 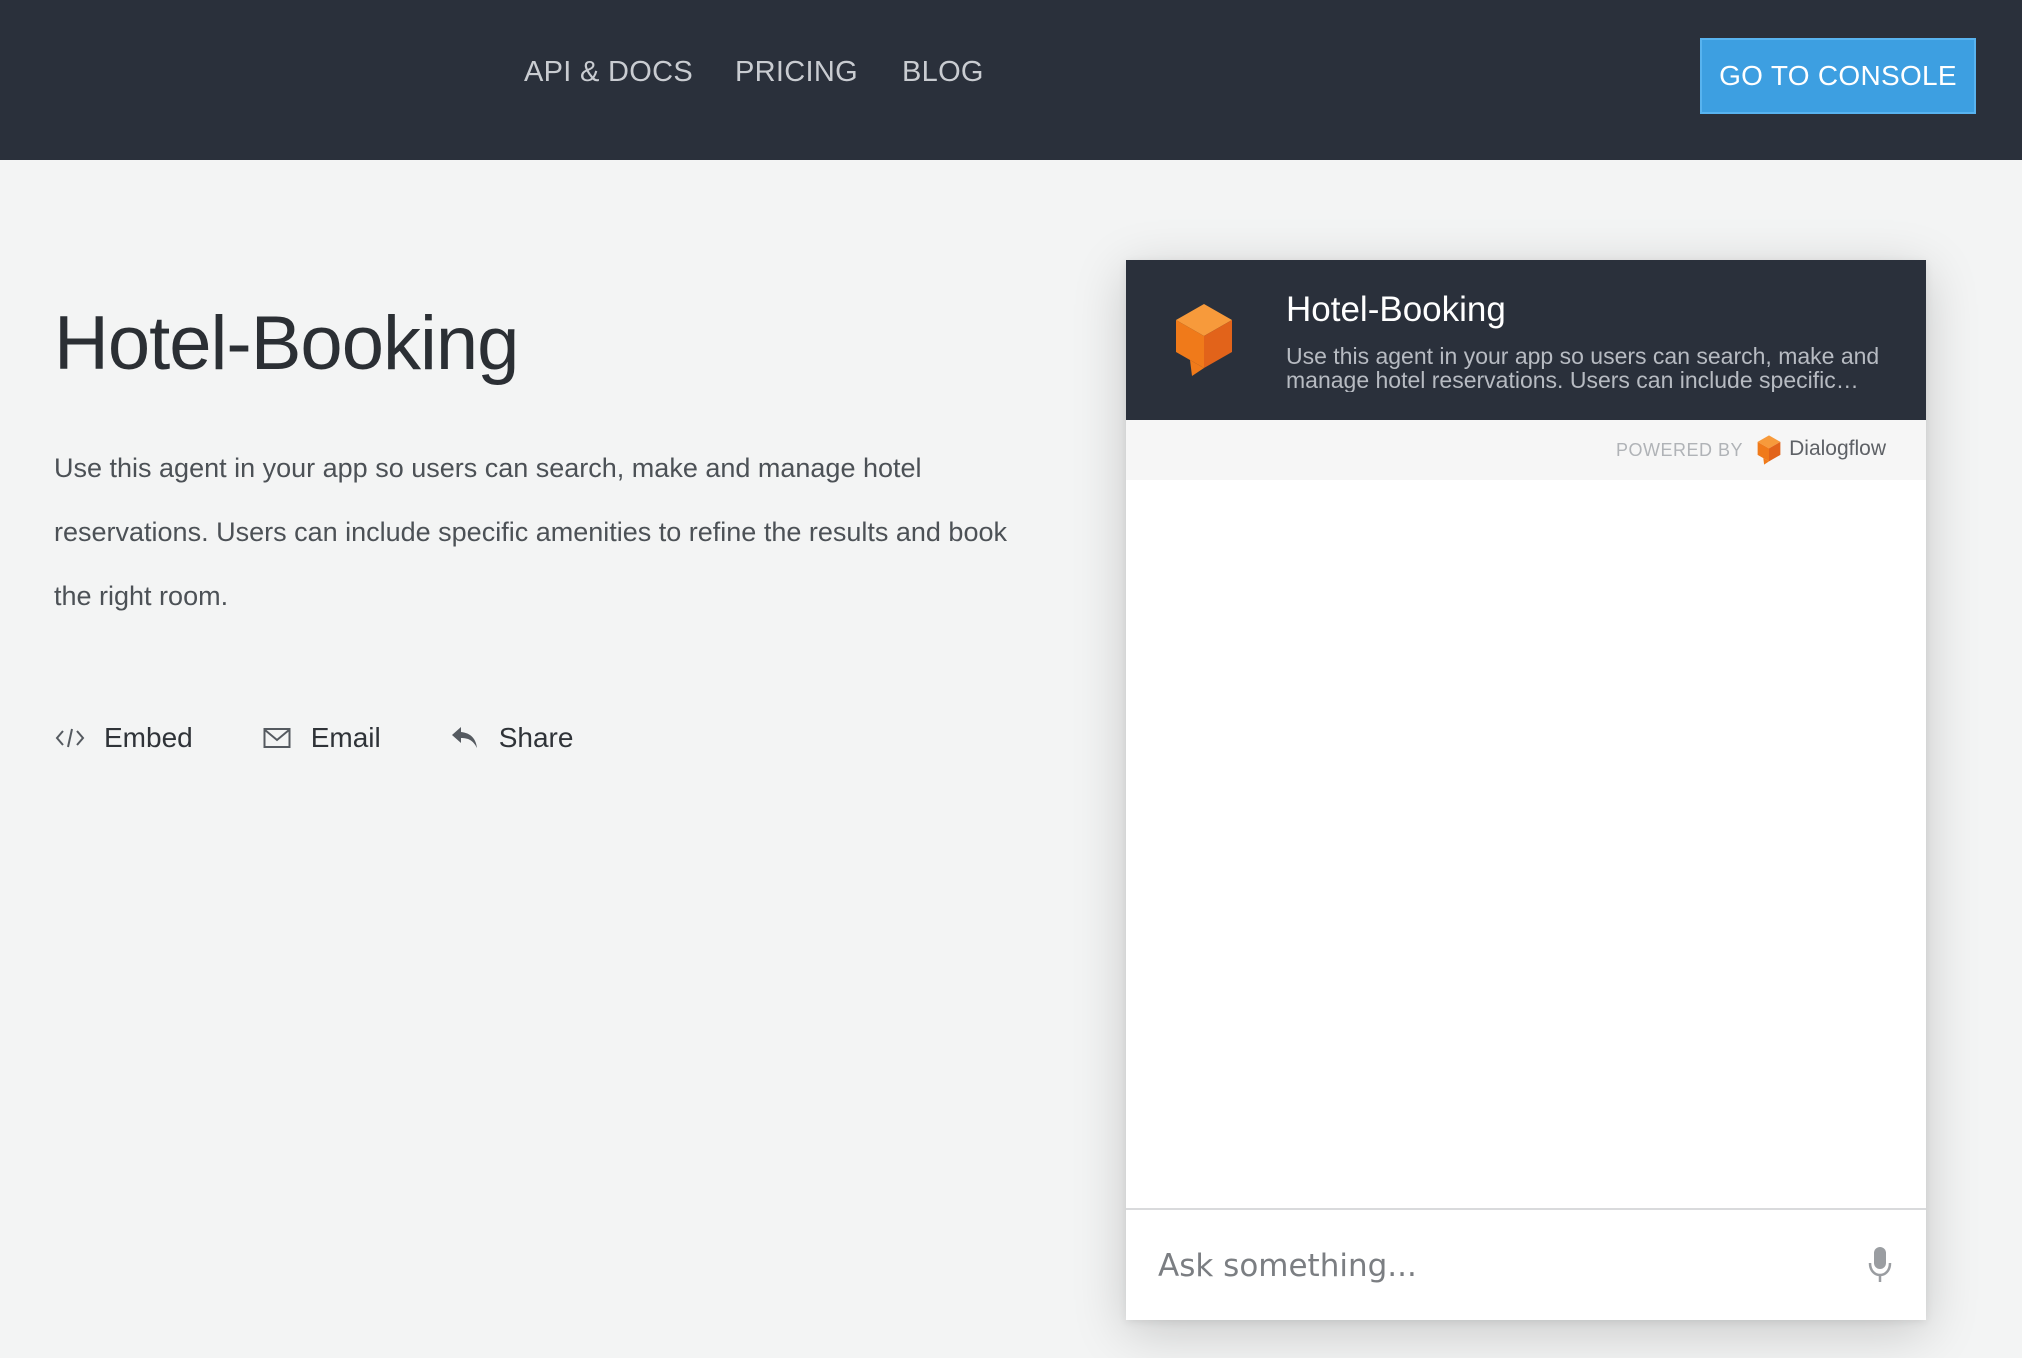 I want to click on dialogflow-logo-icon, so click(x=1204, y=340).